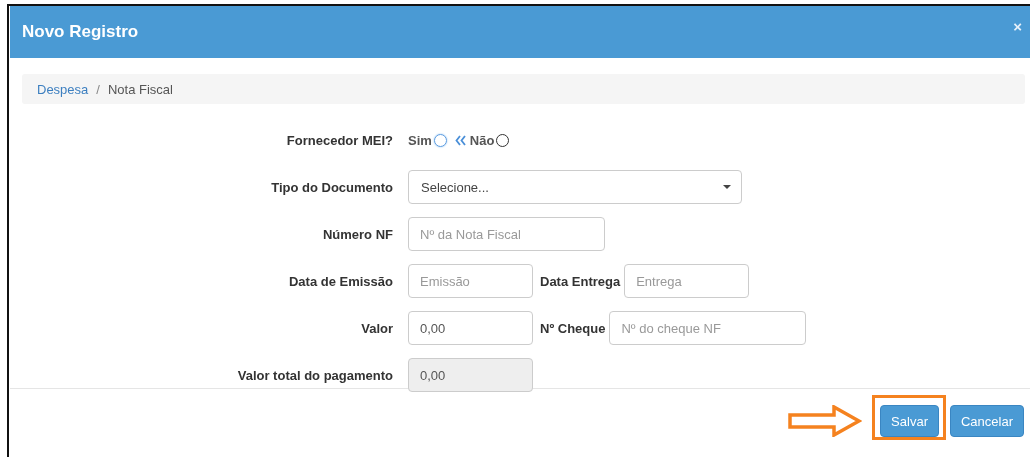 This screenshot has width=1030, height=459. What do you see at coordinates (80, 32) in the screenshot?
I see `dialog-title: Novo Registro` at bounding box center [80, 32].